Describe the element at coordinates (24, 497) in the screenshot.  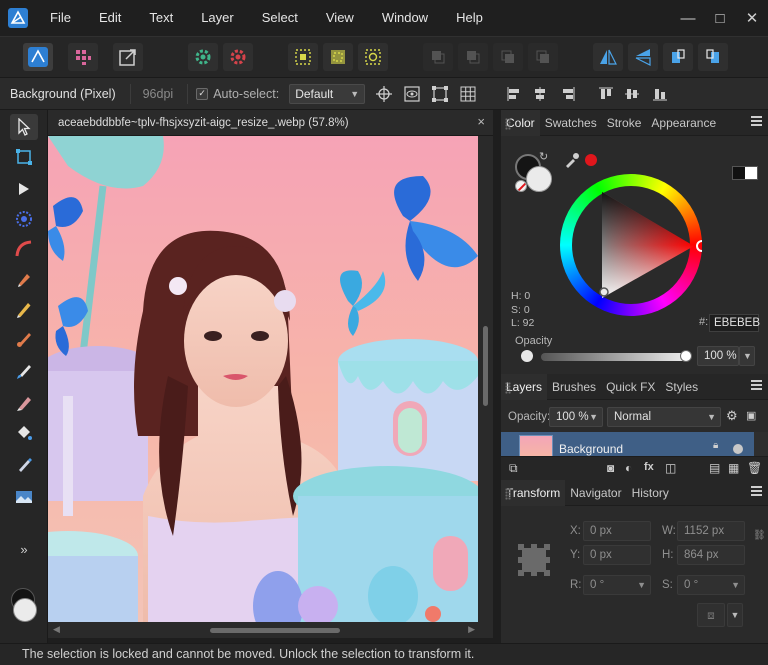
I see `place-image-tool` at that location.